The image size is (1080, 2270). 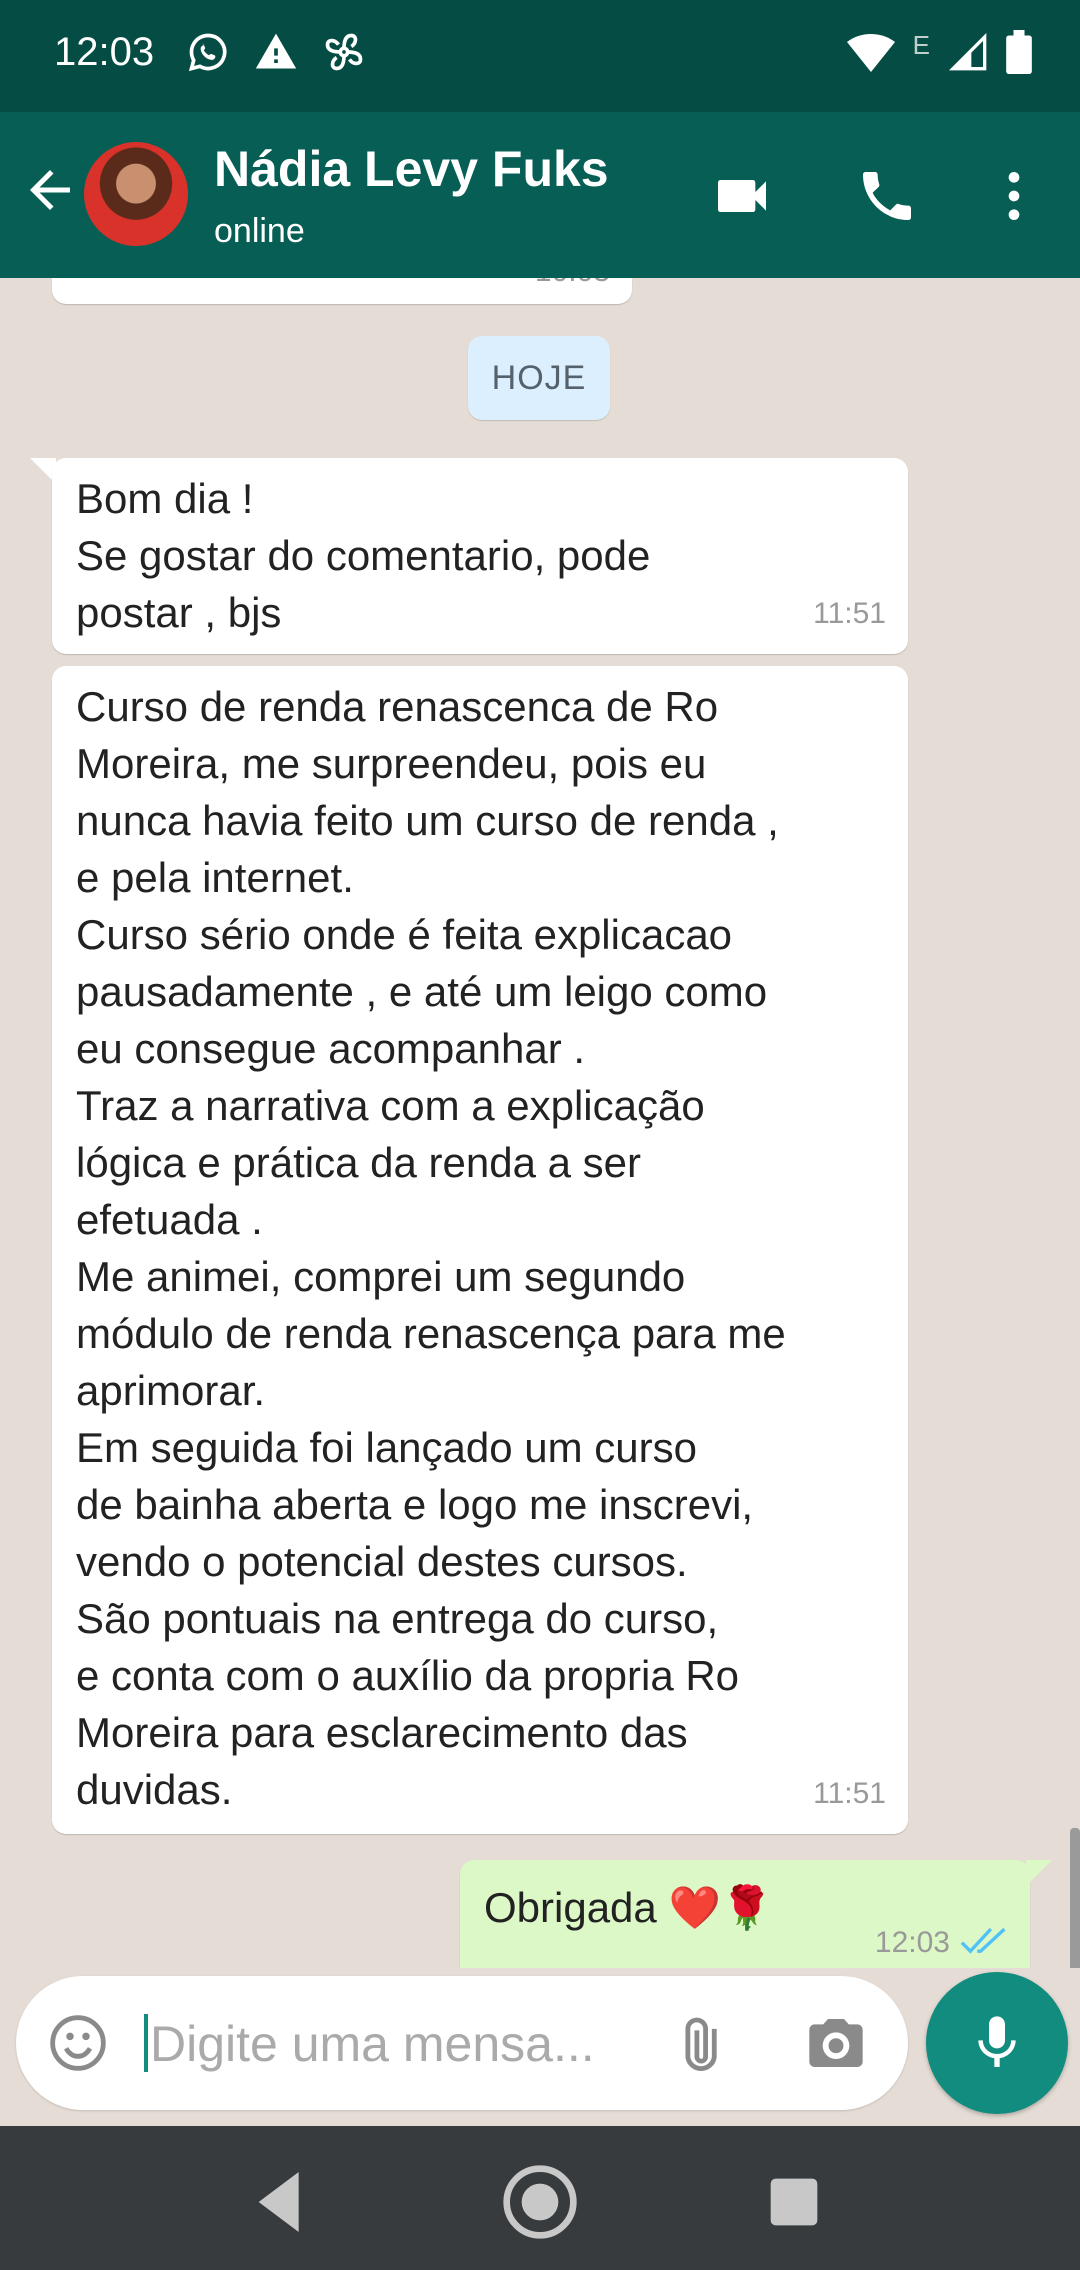 What do you see at coordinates (405, 2044) in the screenshot?
I see `message-input` at bounding box center [405, 2044].